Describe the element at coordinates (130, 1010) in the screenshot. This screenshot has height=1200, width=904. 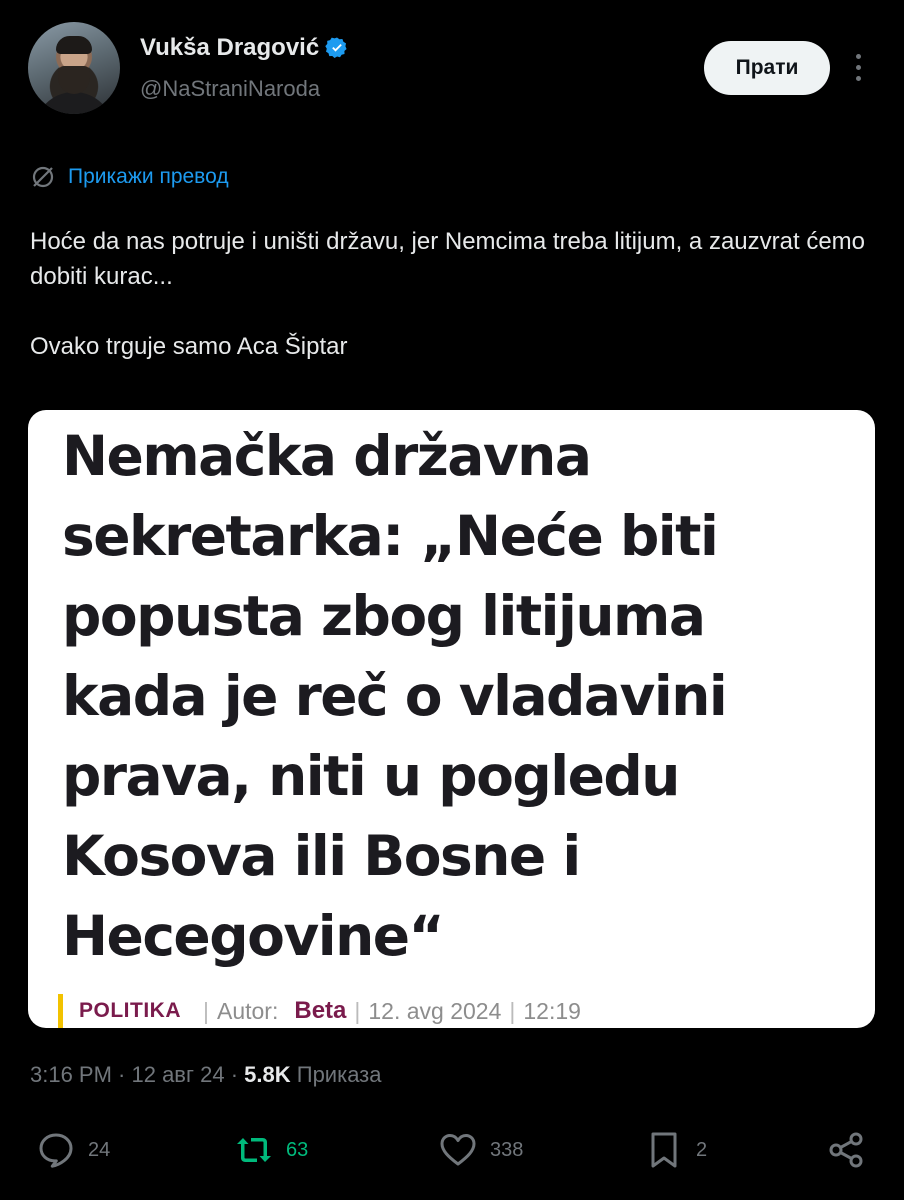
I see `article-section: POLITIKA` at that location.